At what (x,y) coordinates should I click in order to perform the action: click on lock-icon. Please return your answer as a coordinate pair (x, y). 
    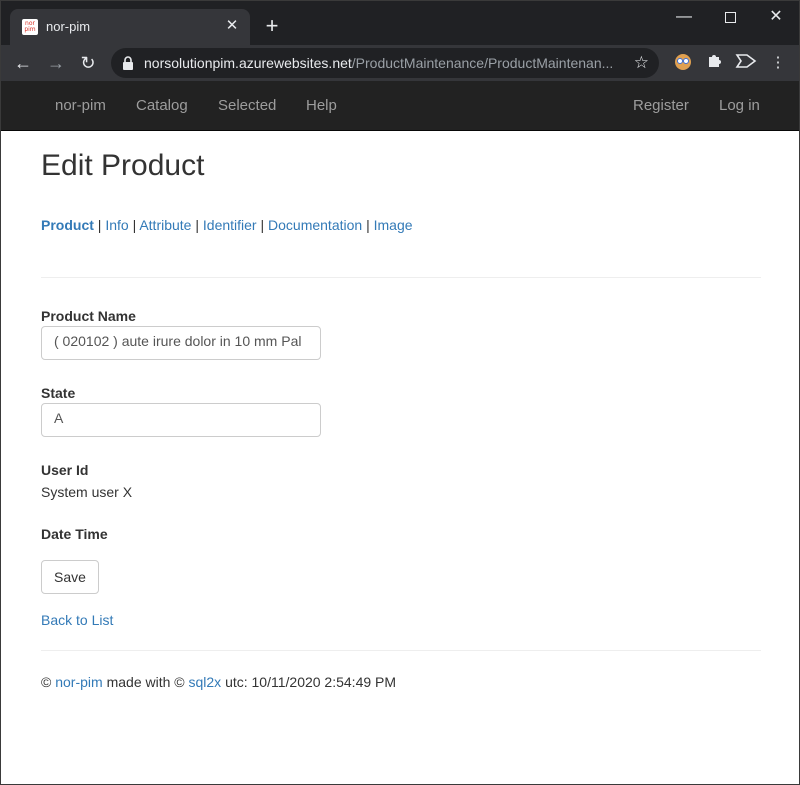
    Looking at the image, I should click on (128, 63).